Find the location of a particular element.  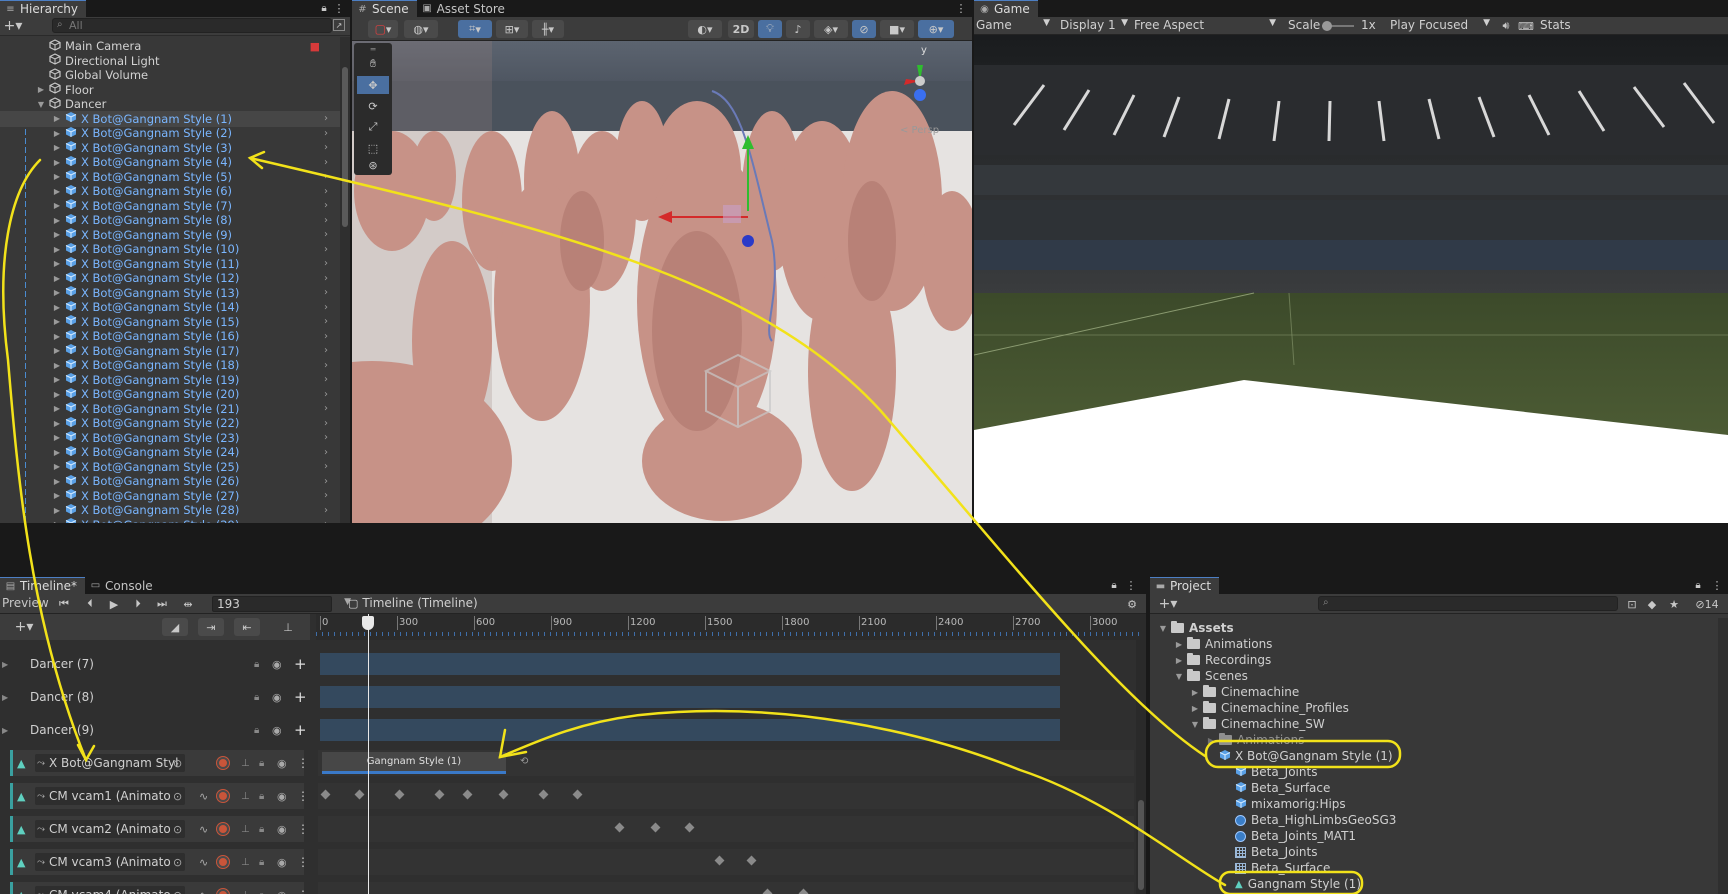

move-snap-button: ⌗ ▾ is located at coordinates (475, 29).